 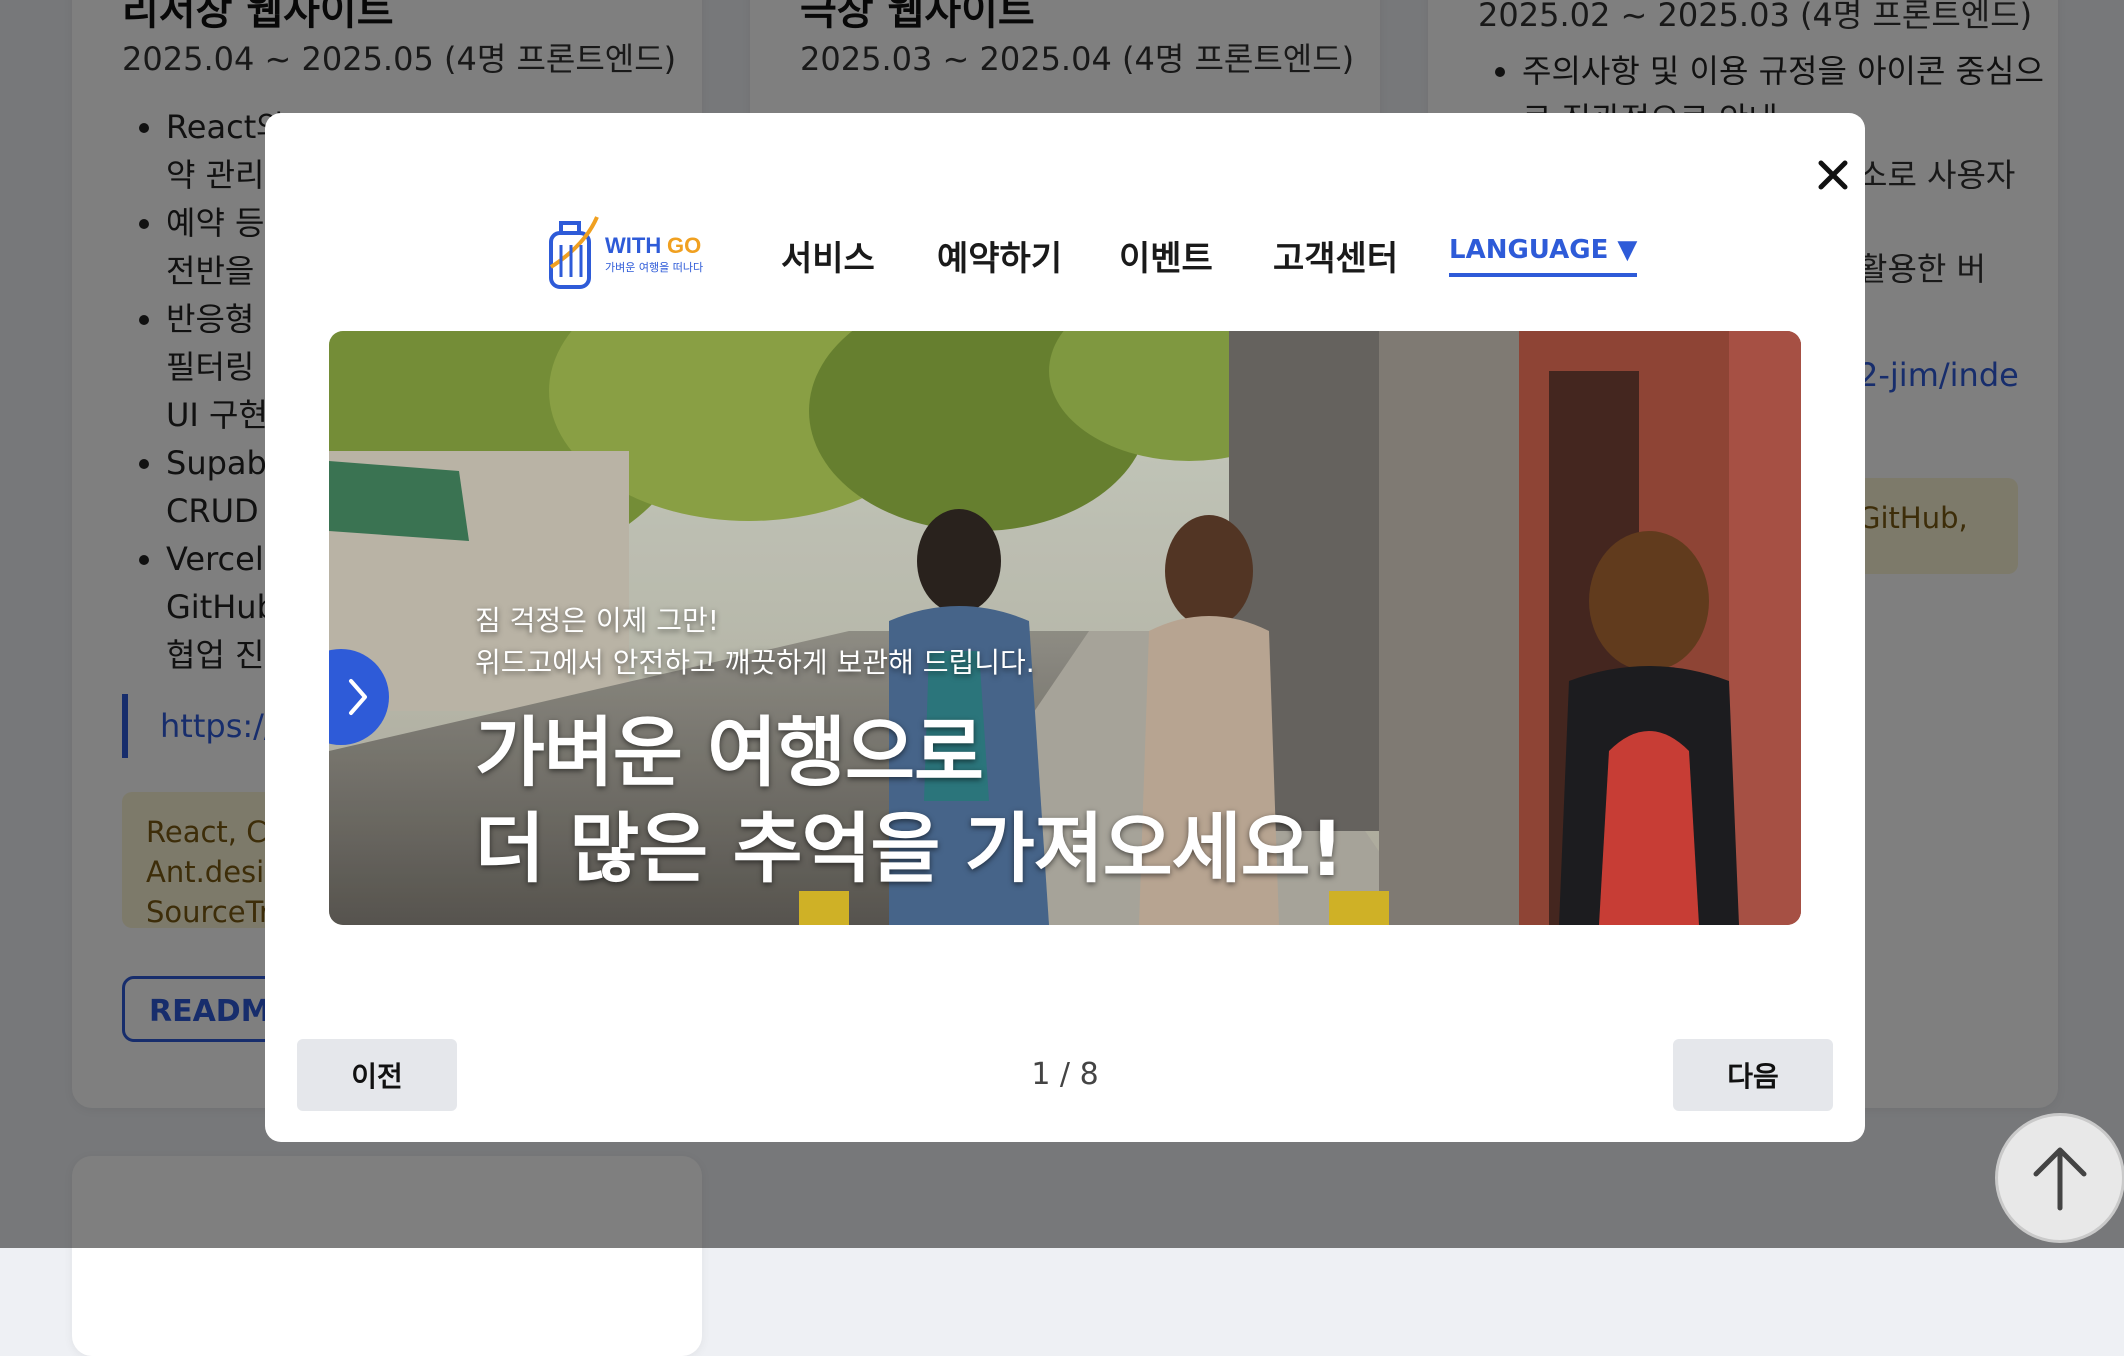 What do you see at coordinates (729, 752) in the screenshot?
I see `hero-headline: 가벼운 여행으로` at bounding box center [729, 752].